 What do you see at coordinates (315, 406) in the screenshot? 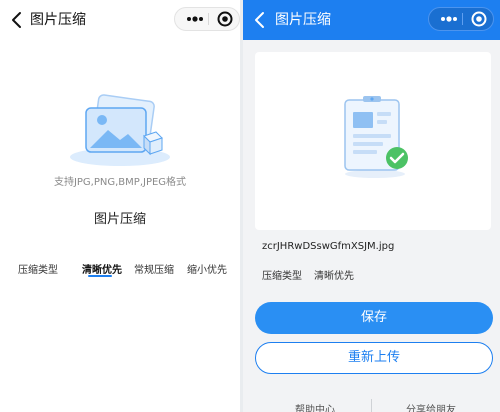
I see `help-center-link: 帮助中心` at bounding box center [315, 406].